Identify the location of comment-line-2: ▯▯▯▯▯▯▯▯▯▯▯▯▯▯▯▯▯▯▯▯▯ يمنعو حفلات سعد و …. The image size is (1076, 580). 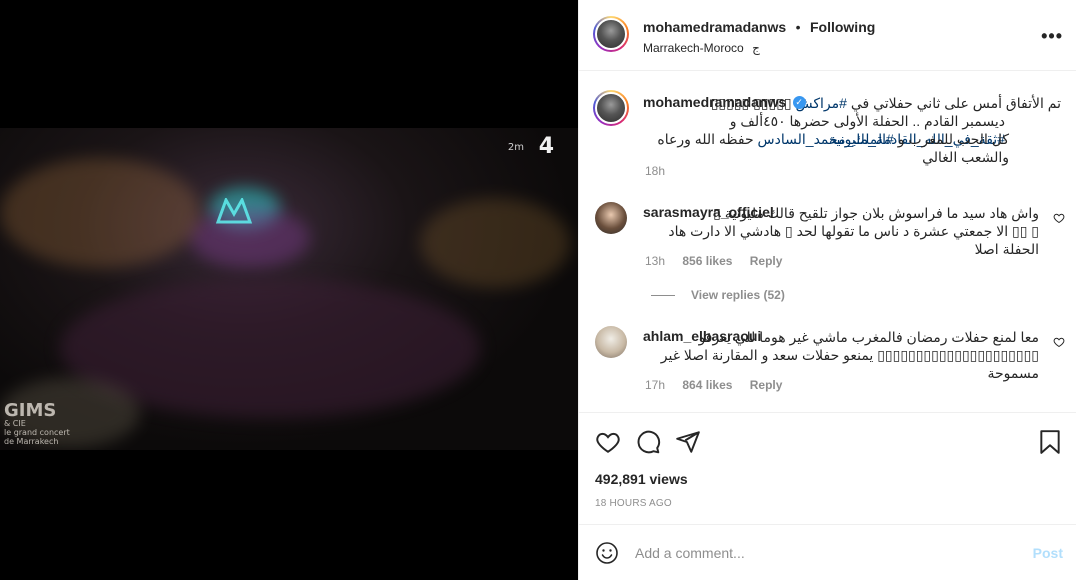
(841, 364).